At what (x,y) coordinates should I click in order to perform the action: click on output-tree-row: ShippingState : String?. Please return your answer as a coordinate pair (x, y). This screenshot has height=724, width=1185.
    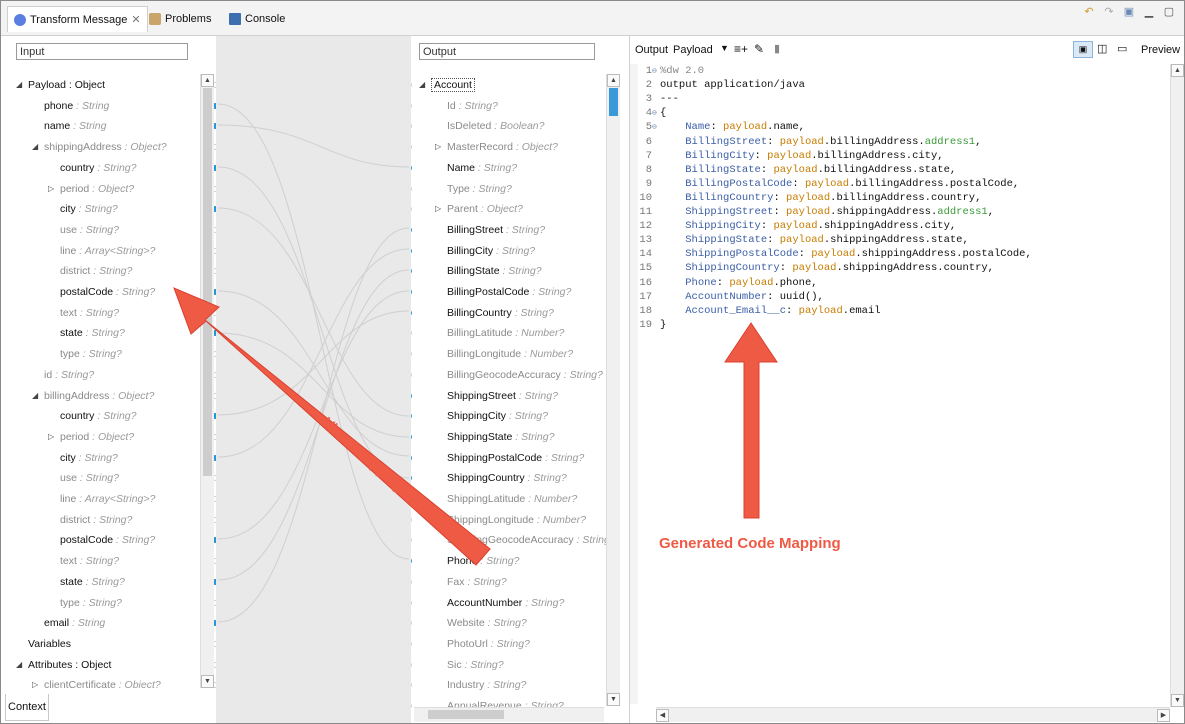
    Looking at the image, I should click on (500, 437).